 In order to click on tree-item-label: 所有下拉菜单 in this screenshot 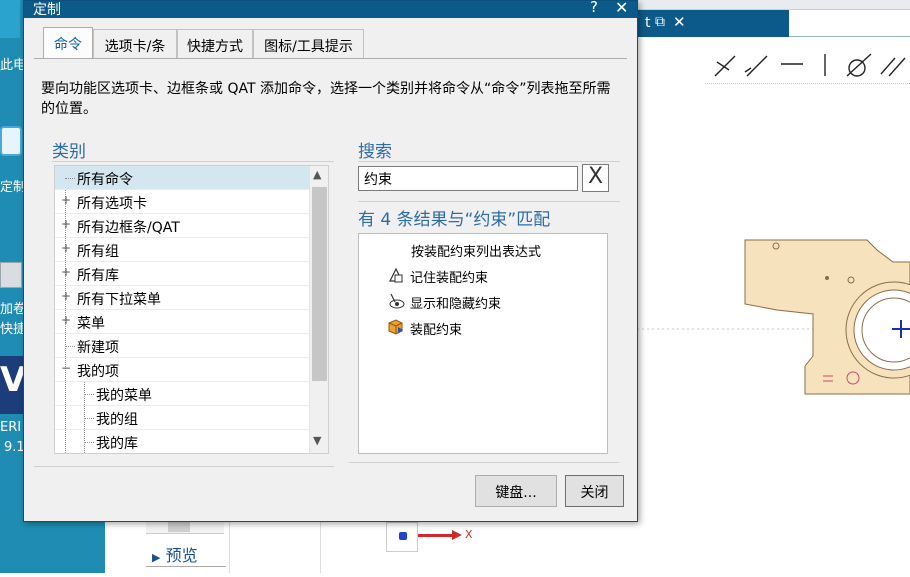, I will do `click(119, 300)`.